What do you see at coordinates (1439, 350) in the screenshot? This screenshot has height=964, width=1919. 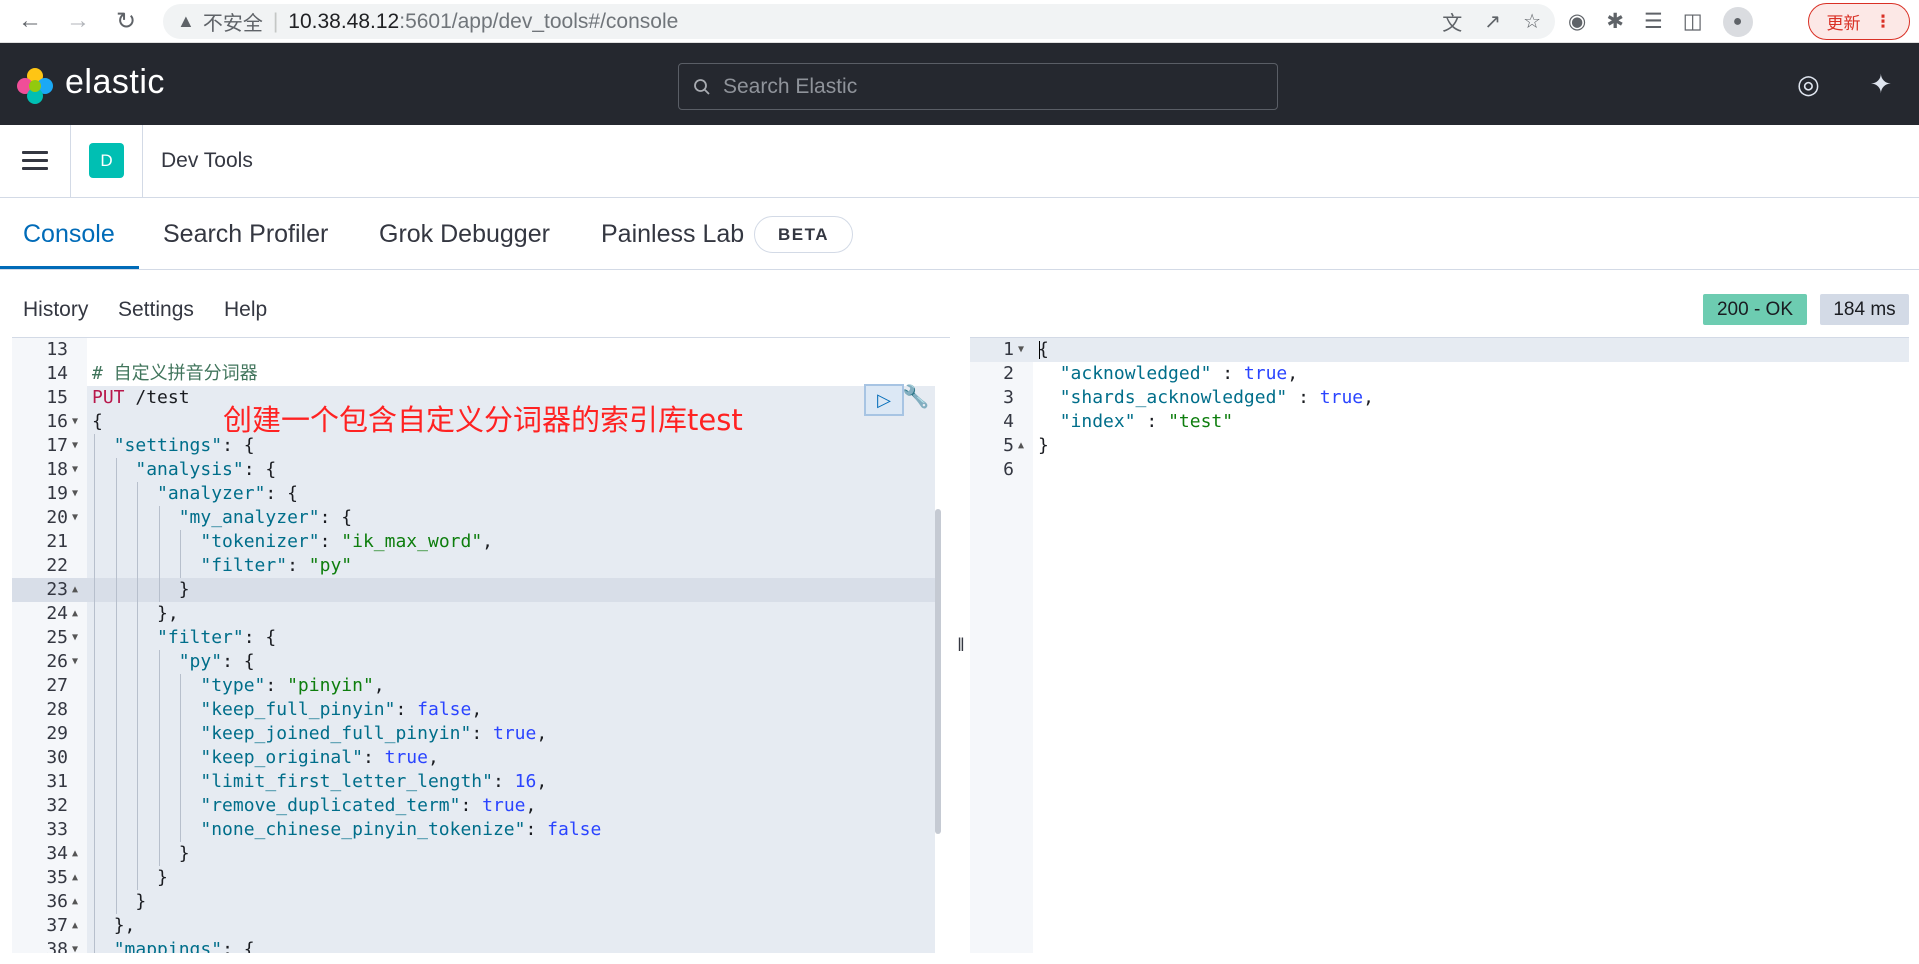 I see `response-line: 1 ▼{` at bounding box center [1439, 350].